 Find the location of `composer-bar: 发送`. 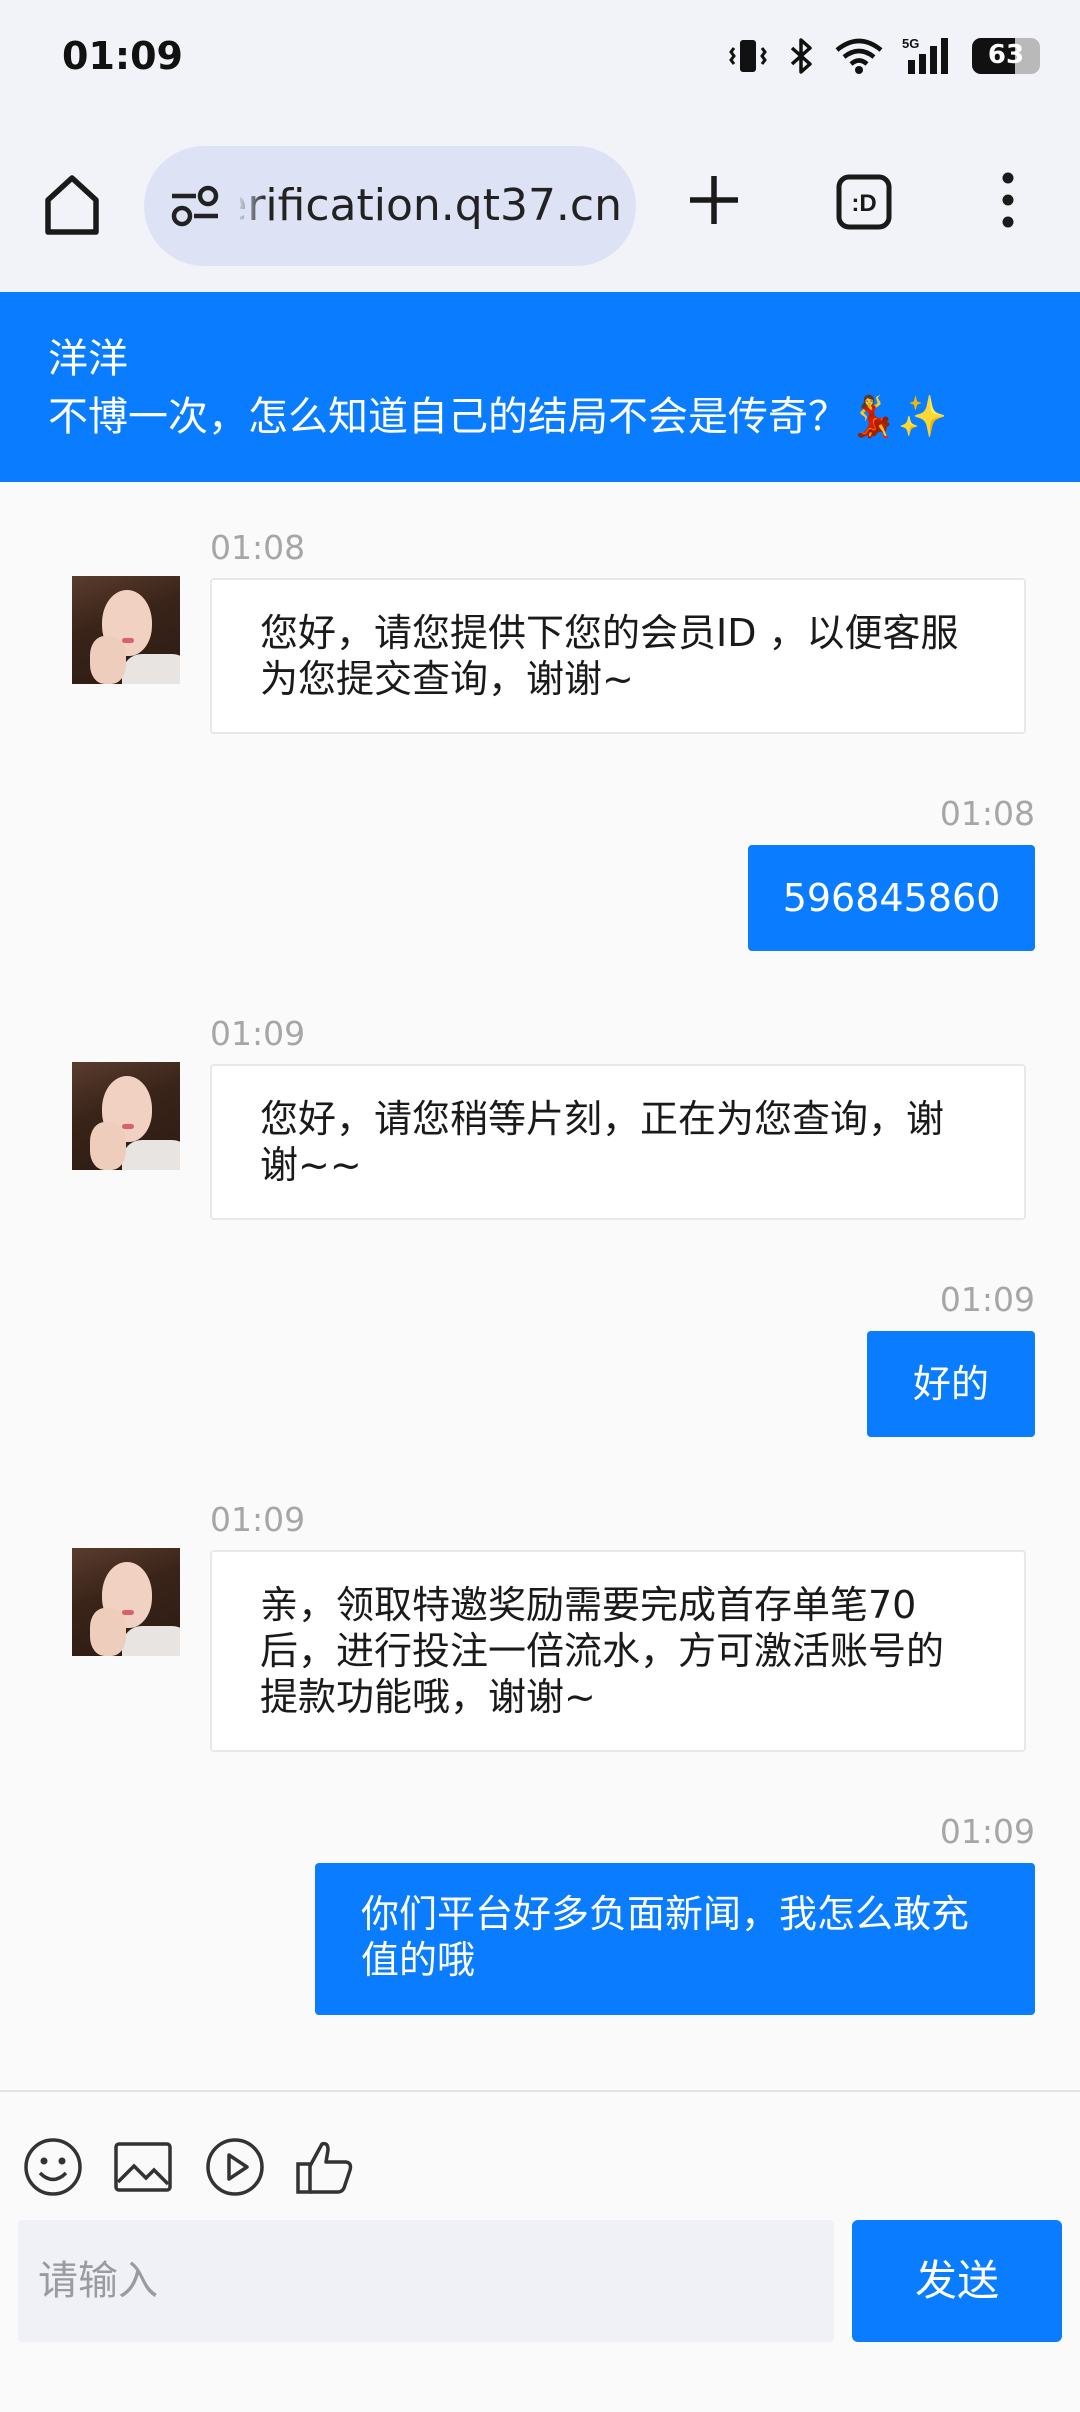

composer-bar: 发送 is located at coordinates (540, 2251).